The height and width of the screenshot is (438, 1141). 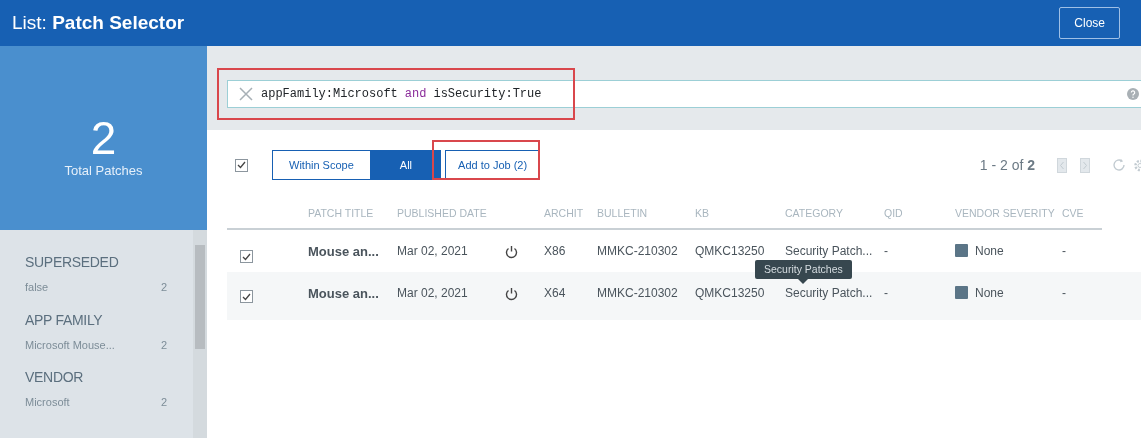 I want to click on refresh-icon, so click(x=1119, y=165).